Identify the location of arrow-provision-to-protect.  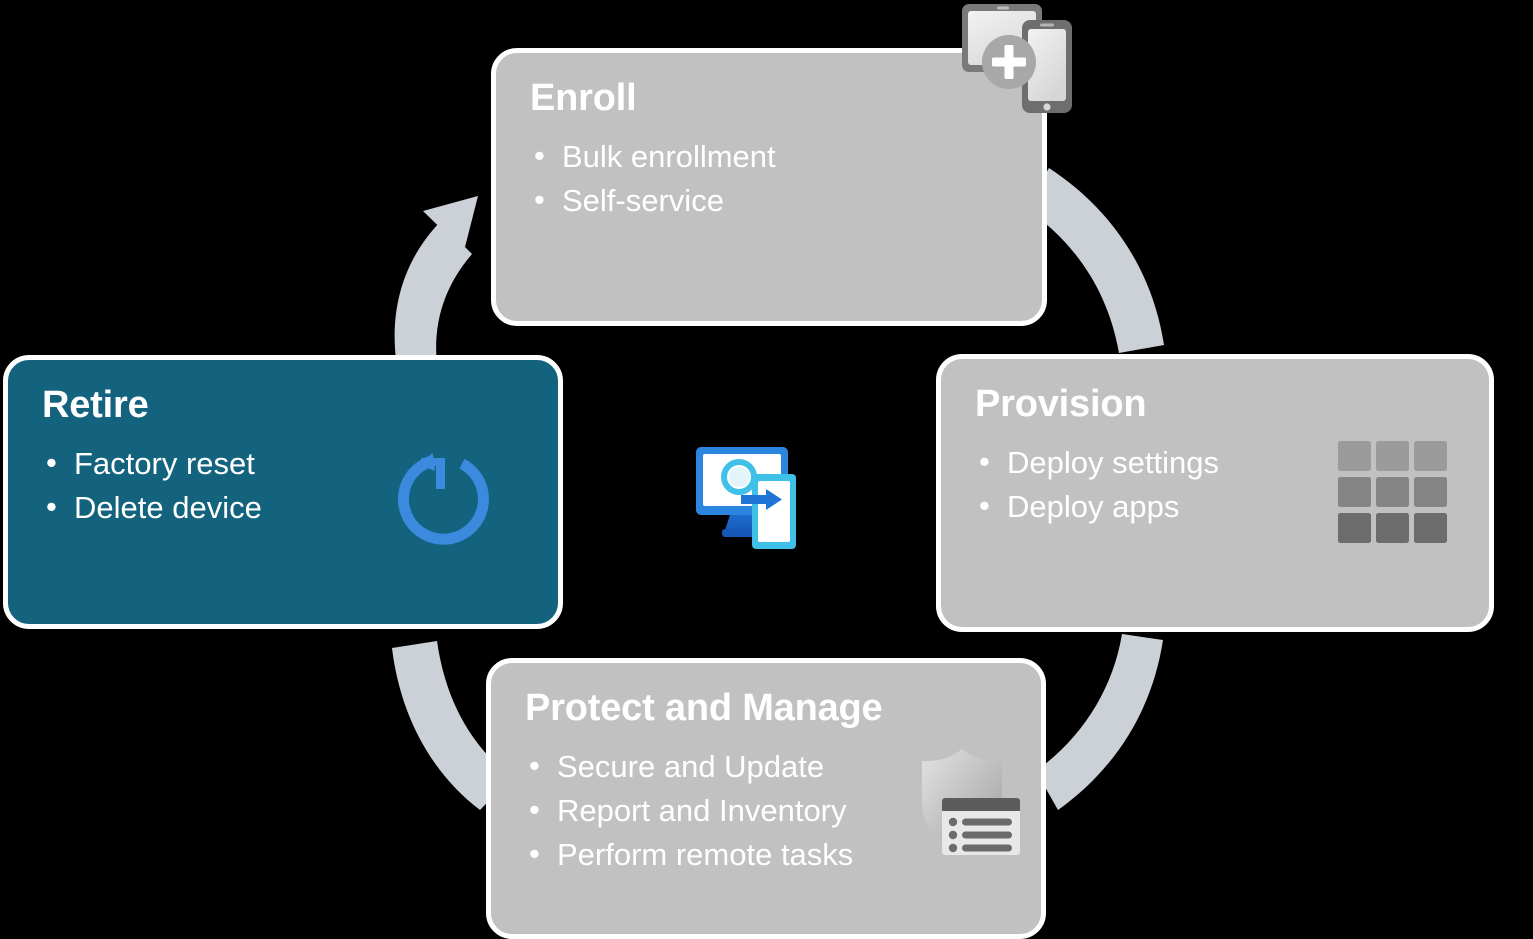
(1099, 722).